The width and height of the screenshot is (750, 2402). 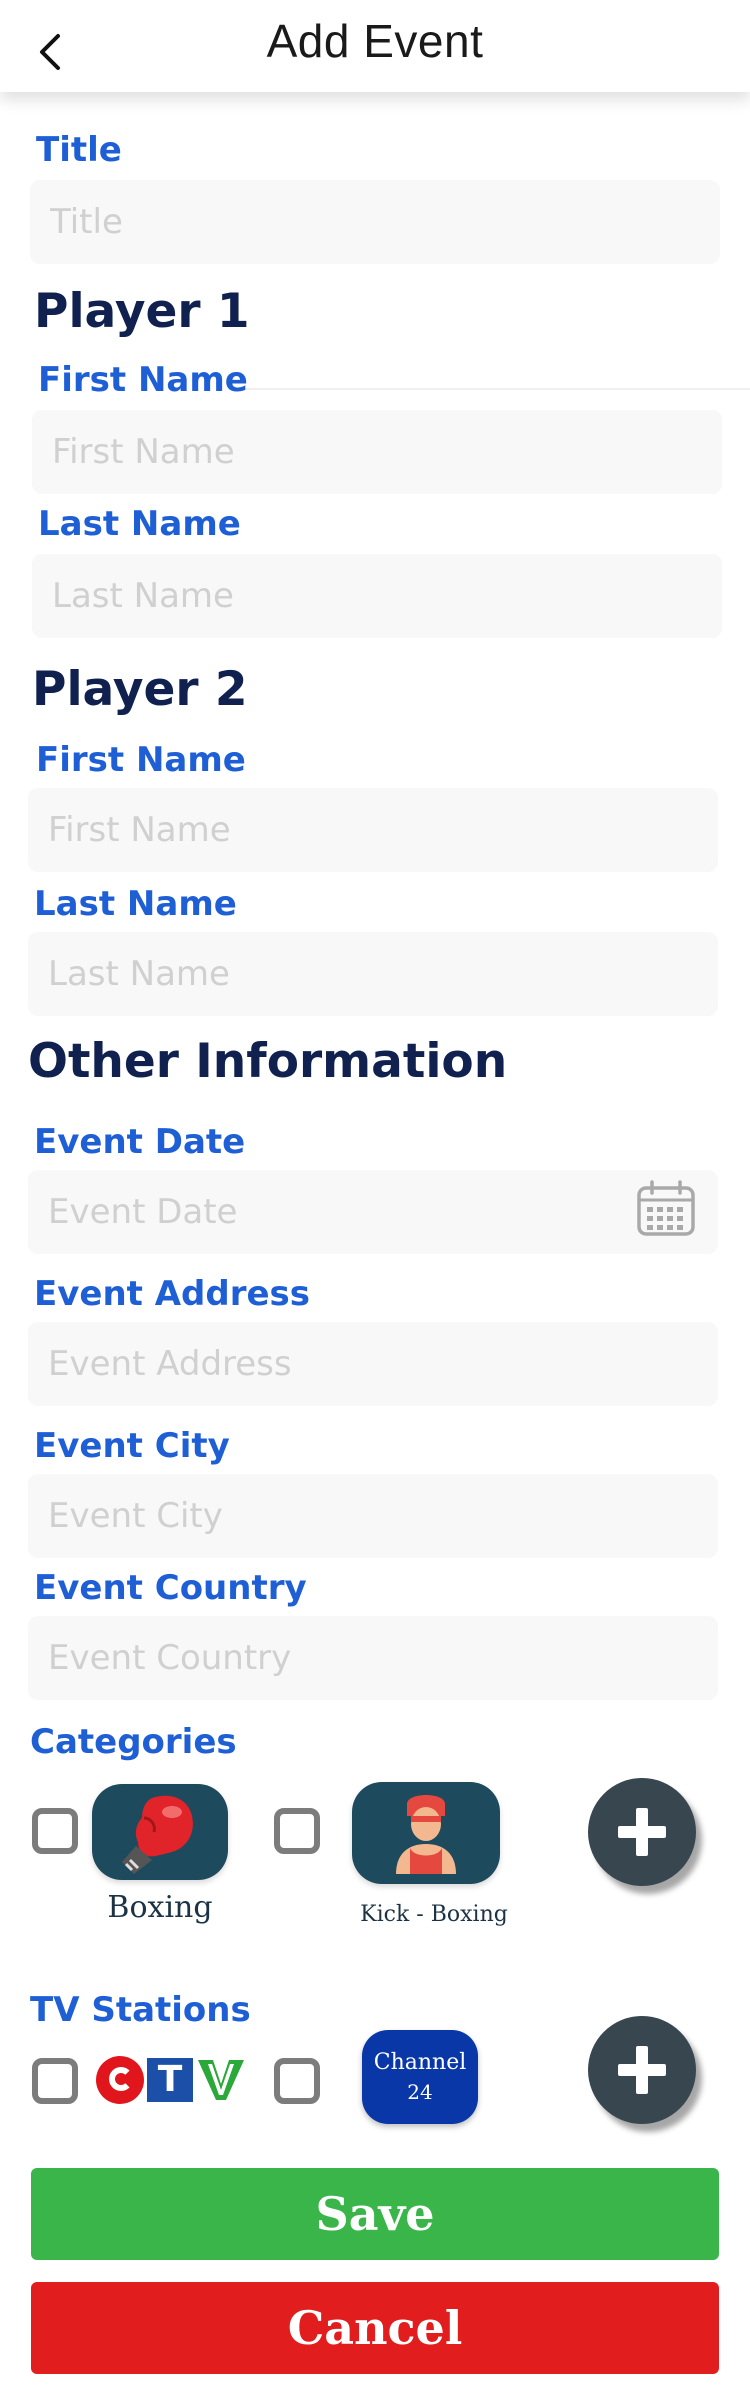 What do you see at coordinates (420, 2077) in the screenshot?
I see `channel-24-logo: Channel 24` at bounding box center [420, 2077].